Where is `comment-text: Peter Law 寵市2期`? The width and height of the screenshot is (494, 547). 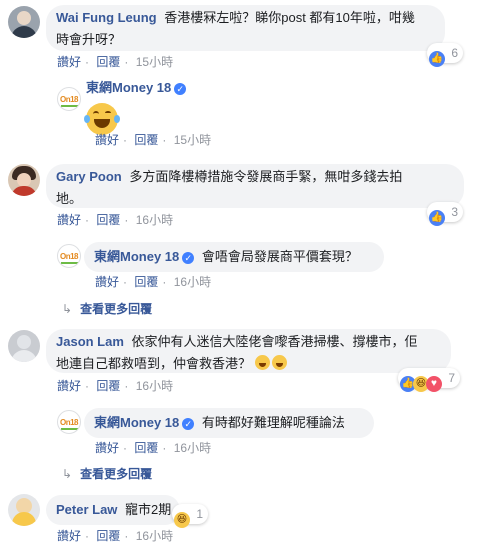
comment-text: Peter Law 寵市2期 is located at coordinates (113, 510).